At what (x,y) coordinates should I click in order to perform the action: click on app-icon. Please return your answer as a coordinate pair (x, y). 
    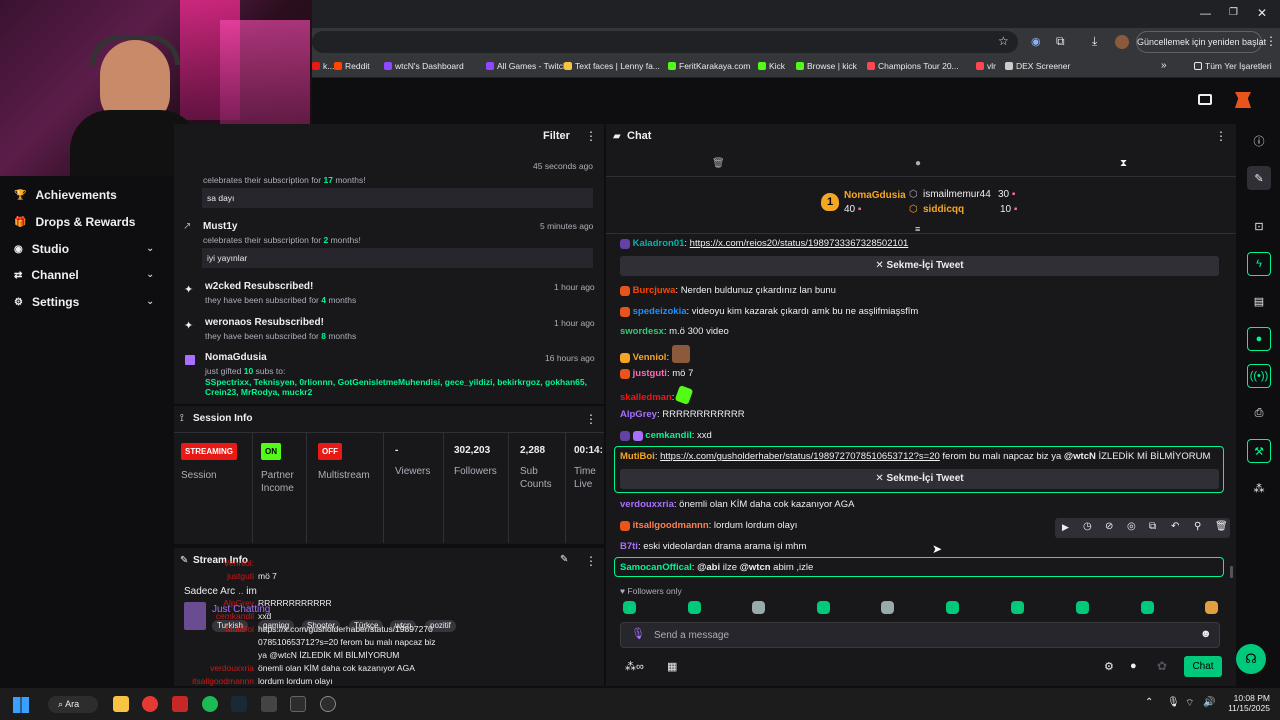
    Looking at the image, I should click on (180, 704).